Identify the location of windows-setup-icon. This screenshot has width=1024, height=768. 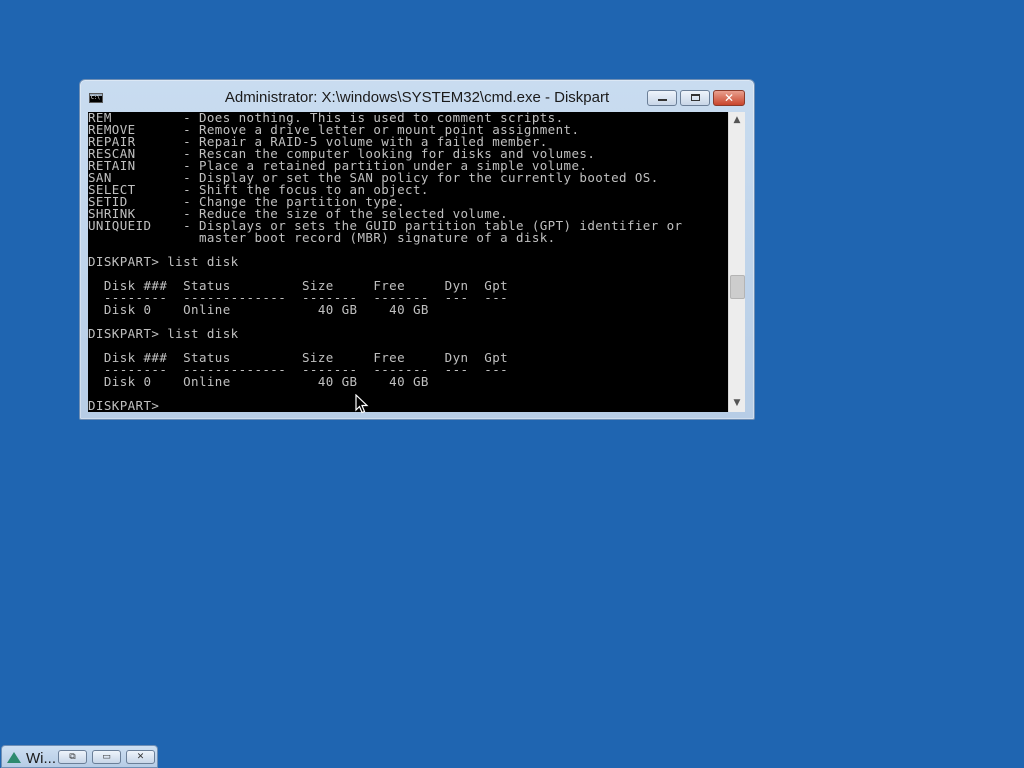
(14, 757).